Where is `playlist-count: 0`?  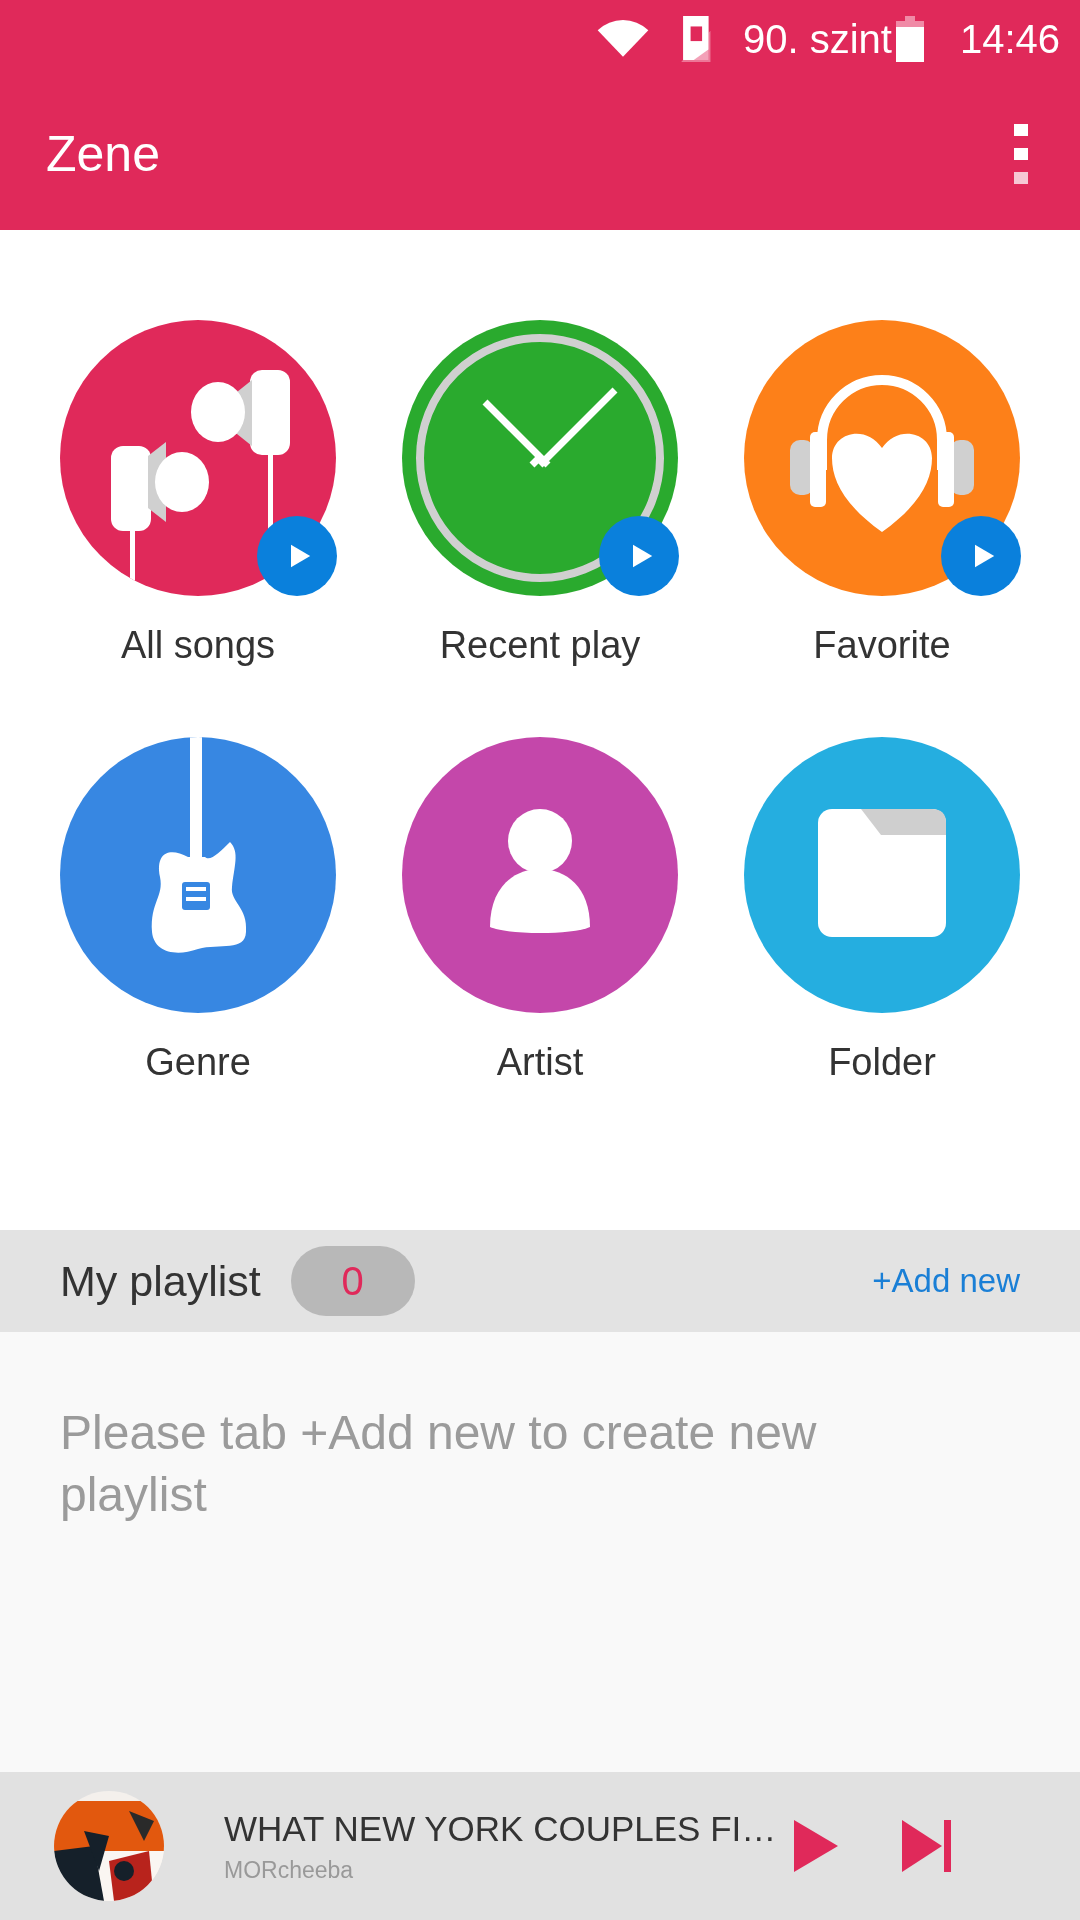 playlist-count: 0 is located at coordinates (352, 1281).